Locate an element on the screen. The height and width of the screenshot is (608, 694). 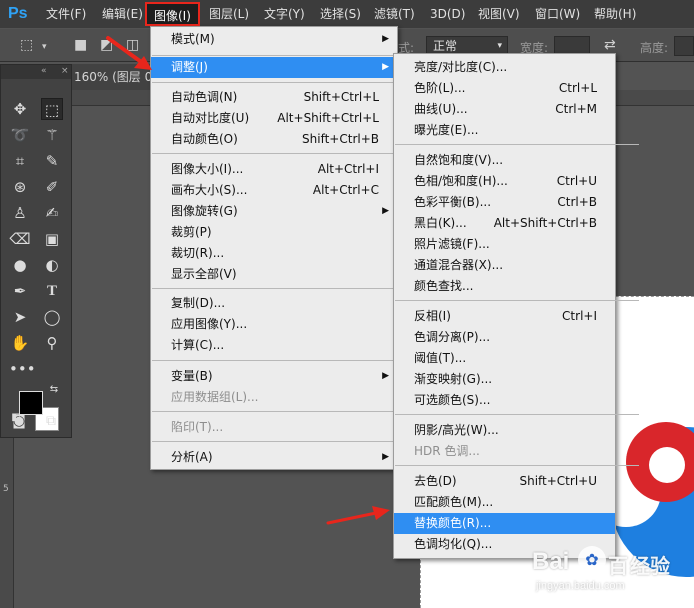
menu-item-hue-saturation: 色相/饱和度(H)... Ctrl+U is located at coordinates (504, 181).